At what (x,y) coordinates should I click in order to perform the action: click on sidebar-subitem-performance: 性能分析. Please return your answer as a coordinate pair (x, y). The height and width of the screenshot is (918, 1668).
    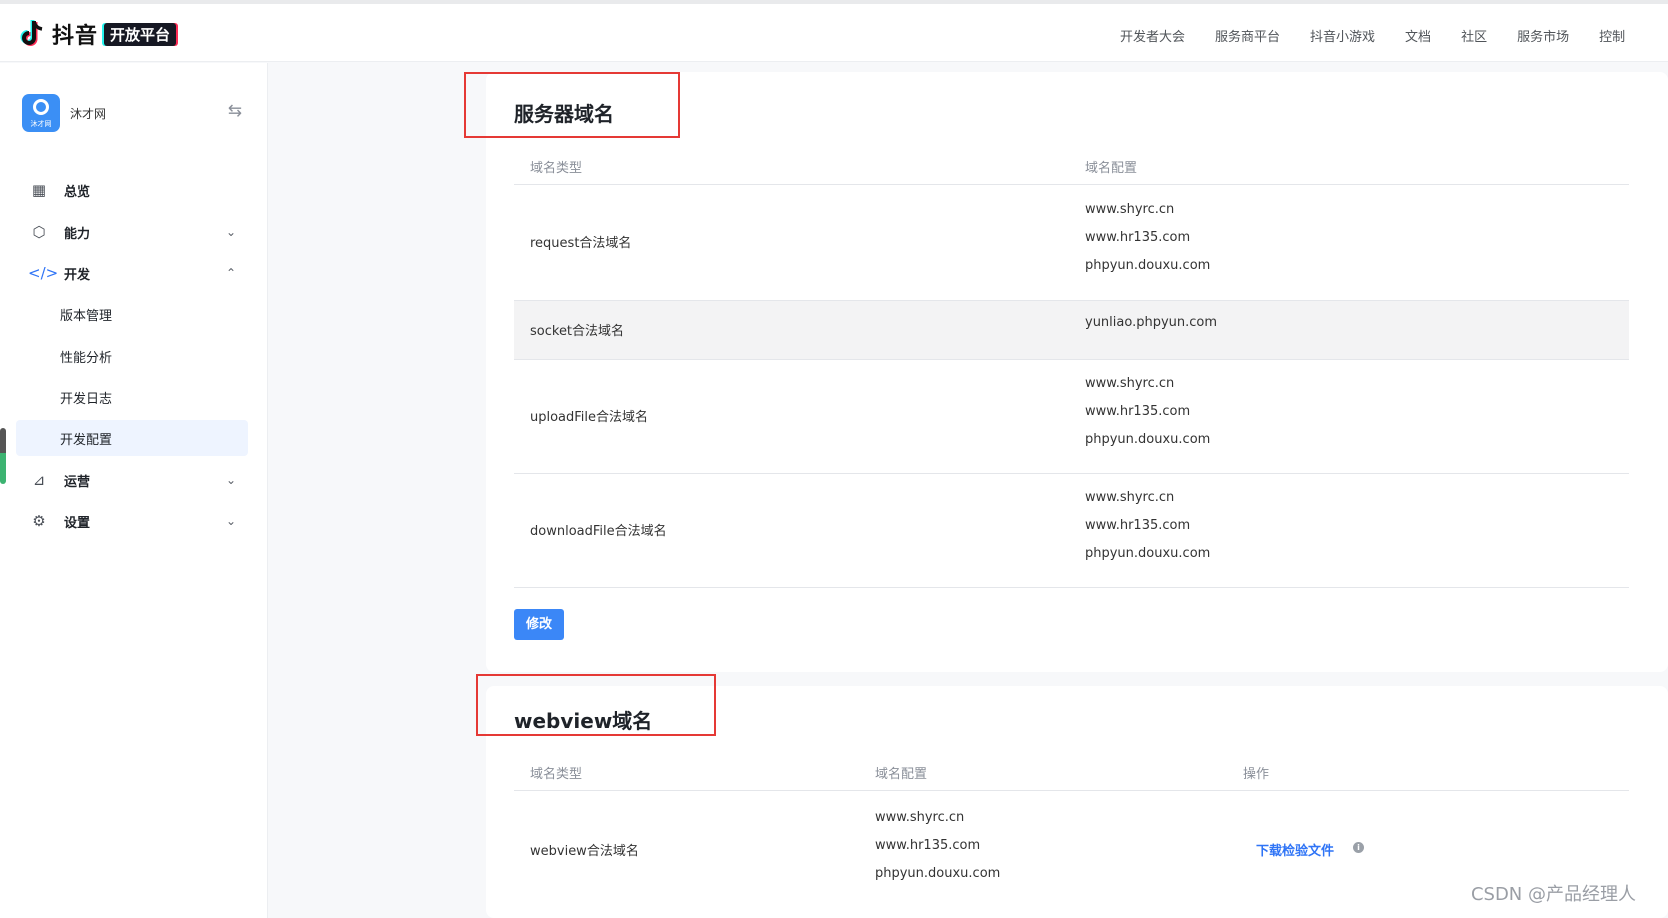
    Looking at the image, I should click on (132, 356).